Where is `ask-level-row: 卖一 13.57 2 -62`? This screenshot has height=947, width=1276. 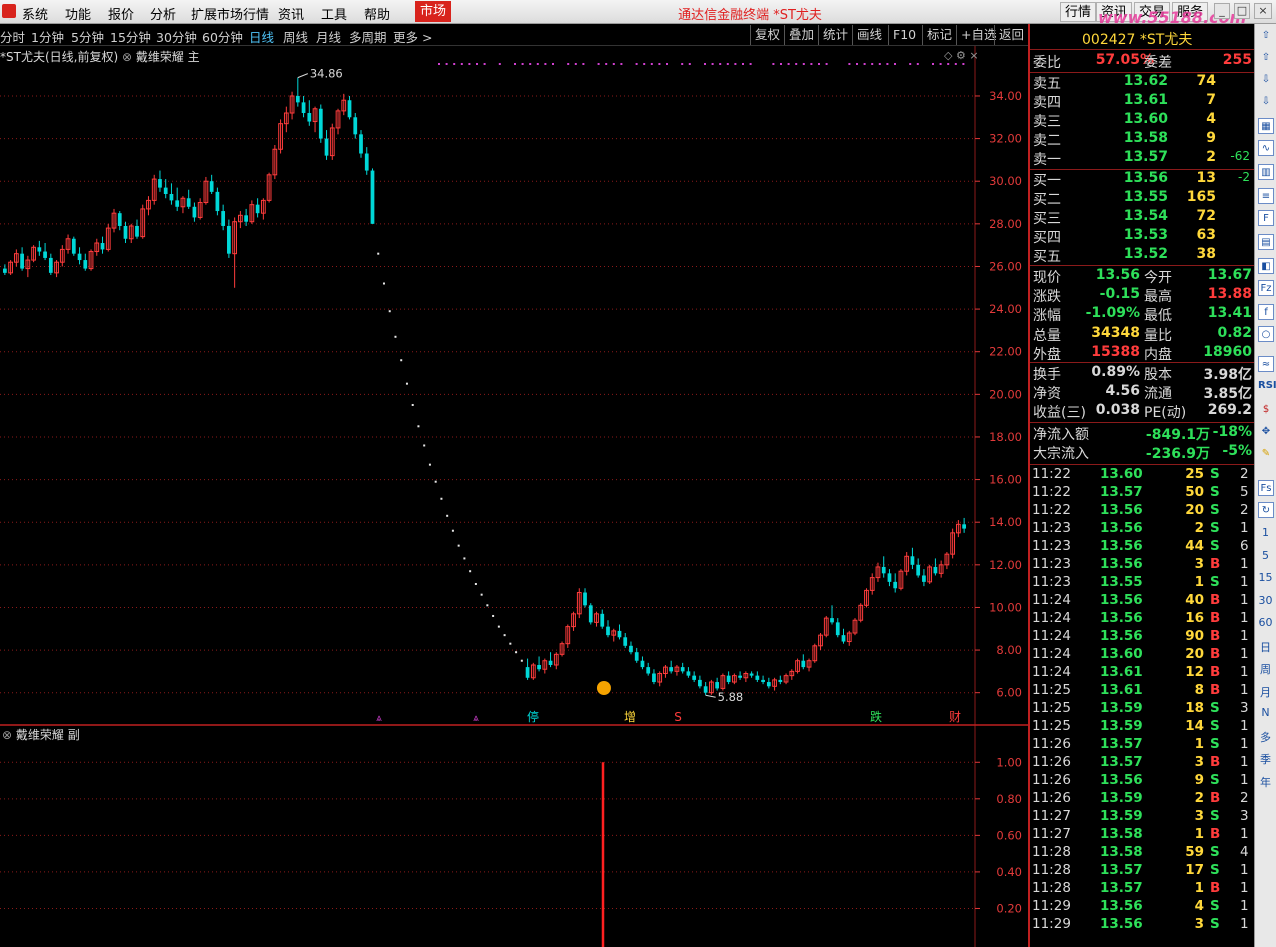
ask-level-row: 卖一 13.57 2 -62 is located at coordinates (1142, 158).